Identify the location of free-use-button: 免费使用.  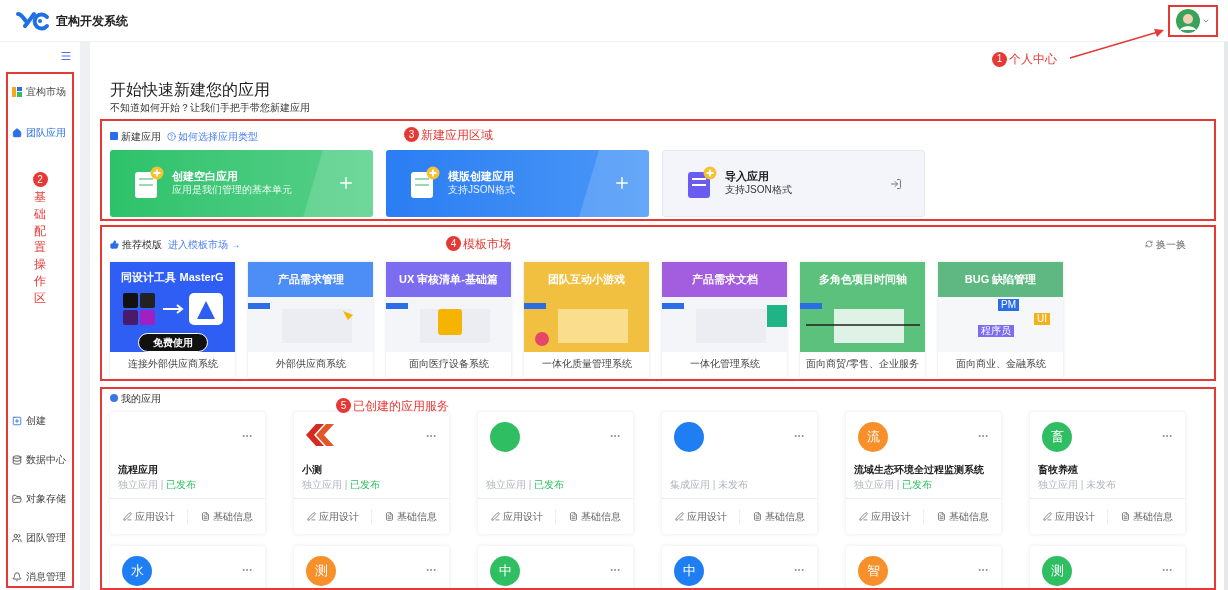
(172, 342).